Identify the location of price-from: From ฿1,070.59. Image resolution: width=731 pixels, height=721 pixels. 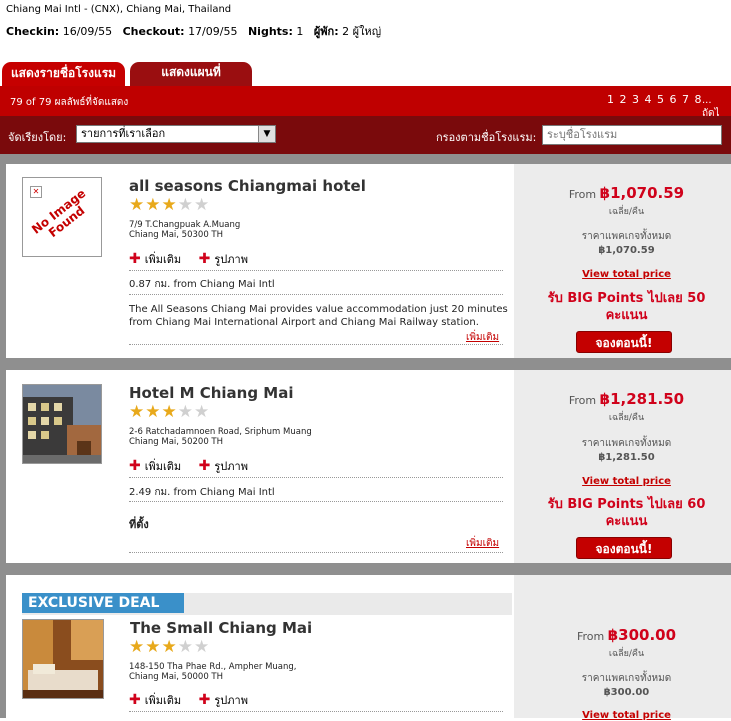
(622, 193).